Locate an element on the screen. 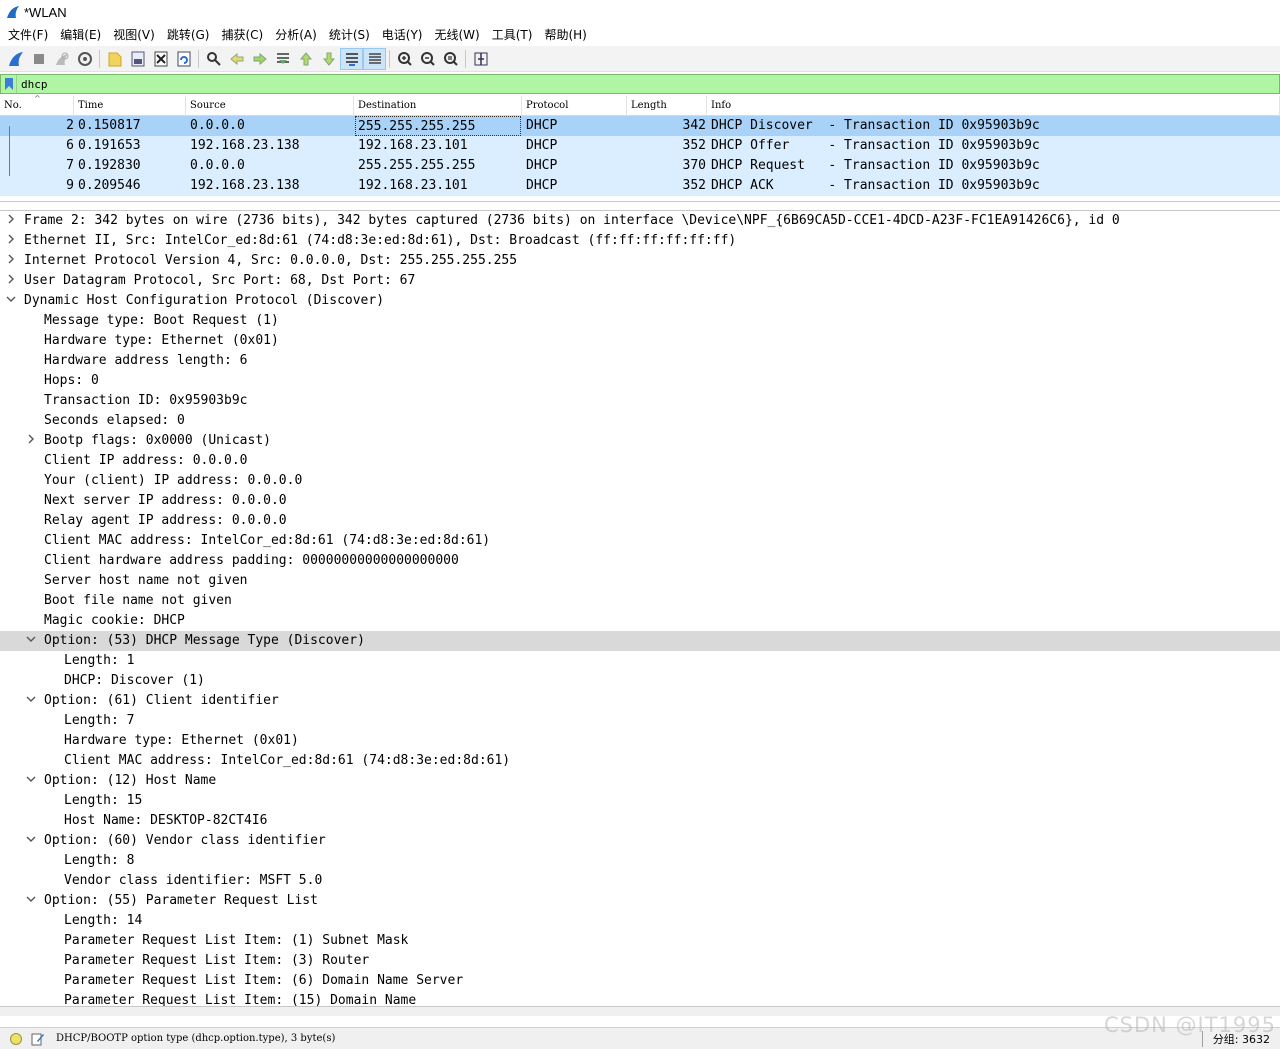 The width and height of the screenshot is (1280, 1049). detail-tree-item: Magic cookie: DHCP is located at coordinates (640, 621).